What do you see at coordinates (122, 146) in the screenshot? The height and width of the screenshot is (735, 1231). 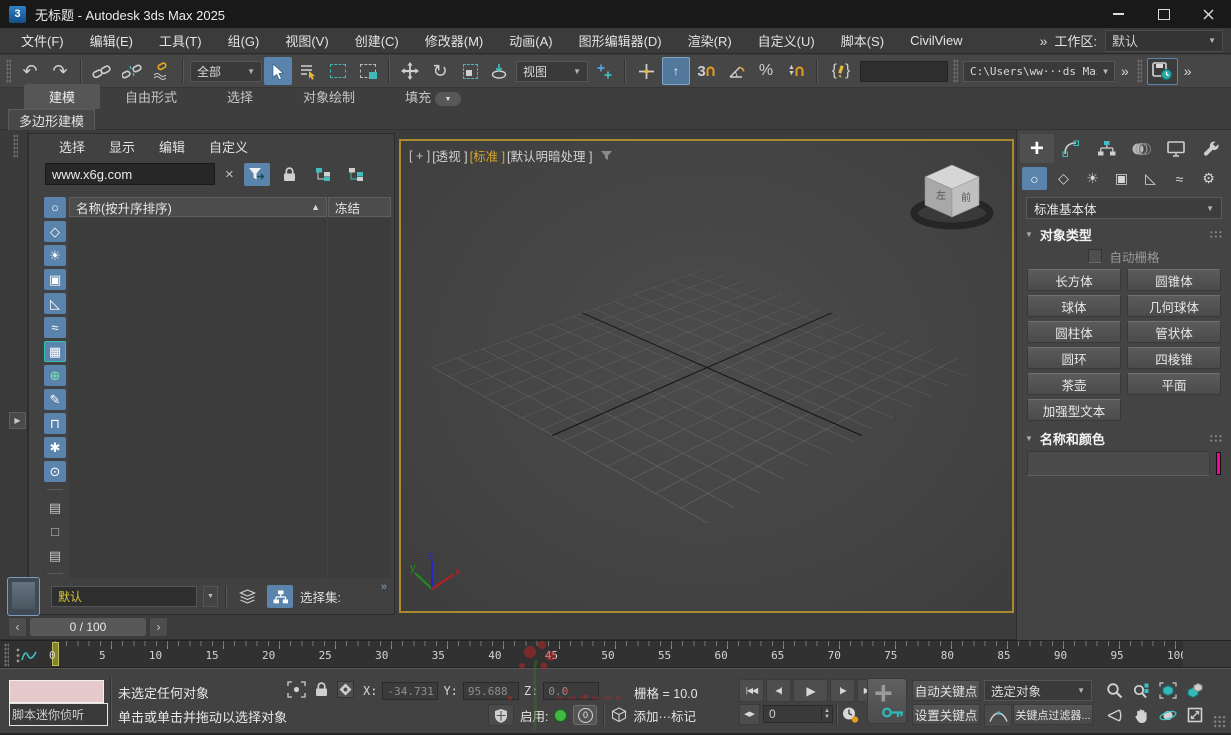 I see `explorer-menu-item: 显示` at bounding box center [122, 146].